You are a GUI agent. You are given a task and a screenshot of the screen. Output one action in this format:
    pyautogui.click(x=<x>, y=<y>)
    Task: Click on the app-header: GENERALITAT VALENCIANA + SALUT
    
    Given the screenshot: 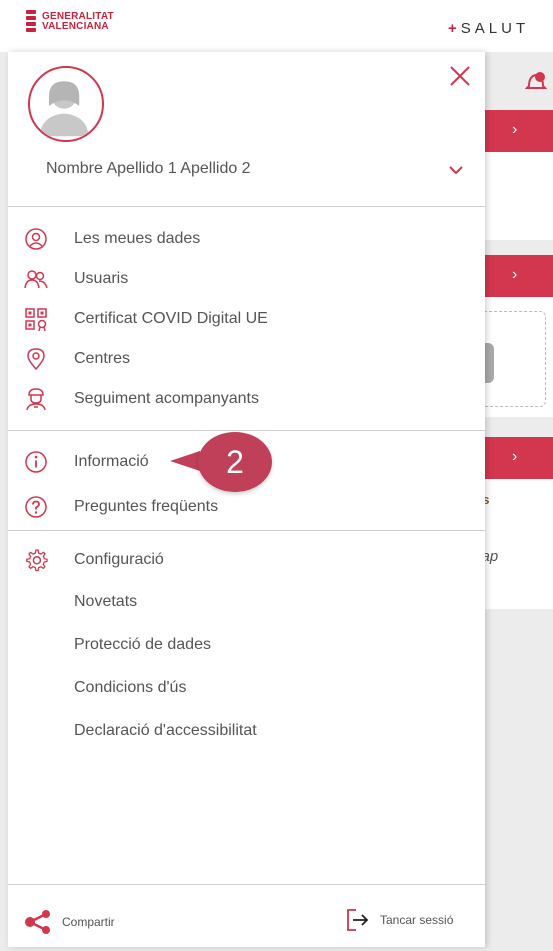 What is the action you would take?
    pyautogui.click(x=276, y=26)
    